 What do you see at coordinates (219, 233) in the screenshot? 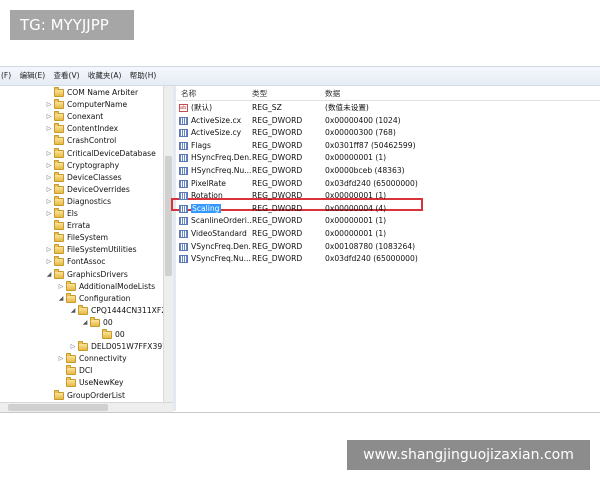
I see `value-name: VideoStandard` at bounding box center [219, 233].